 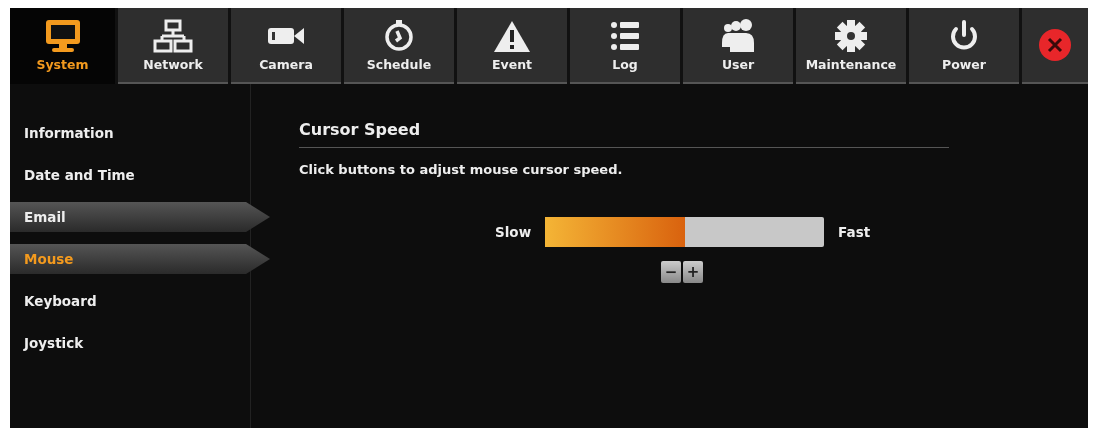 I want to click on decrease-button: −, so click(x=671, y=272).